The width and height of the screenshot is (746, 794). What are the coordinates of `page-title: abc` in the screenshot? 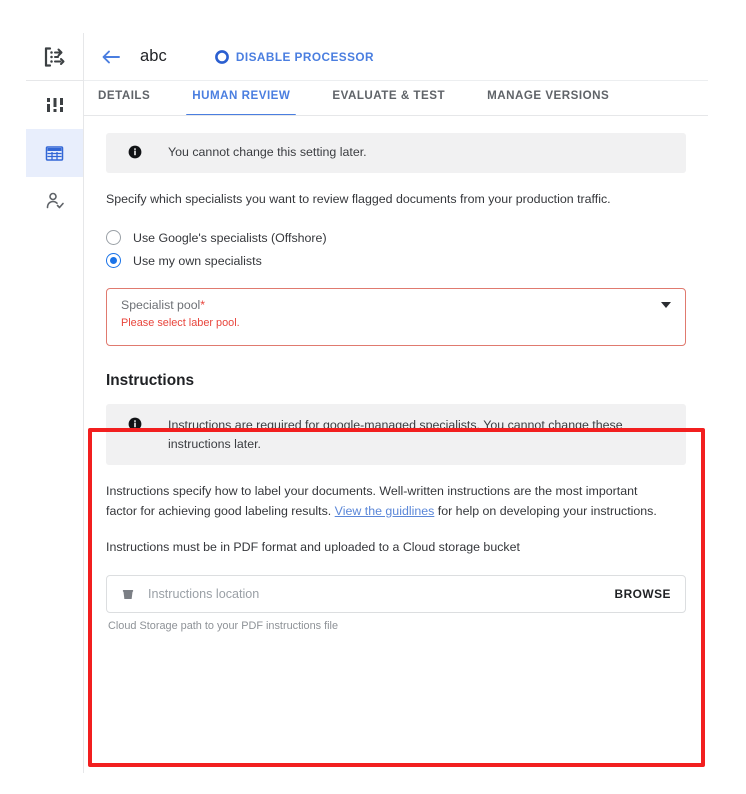 It's located at (153, 56).